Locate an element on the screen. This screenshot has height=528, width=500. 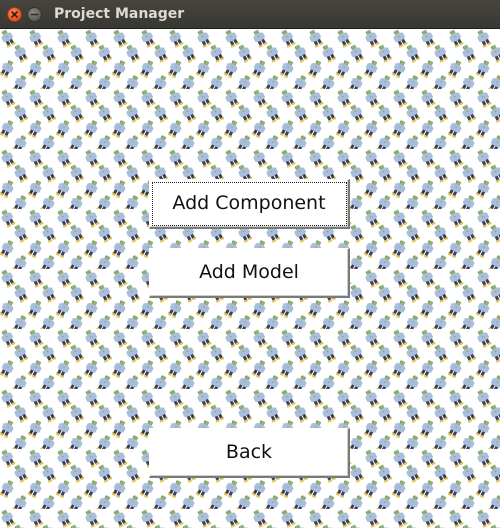
window-title: Project Manager is located at coordinates (119, 14).